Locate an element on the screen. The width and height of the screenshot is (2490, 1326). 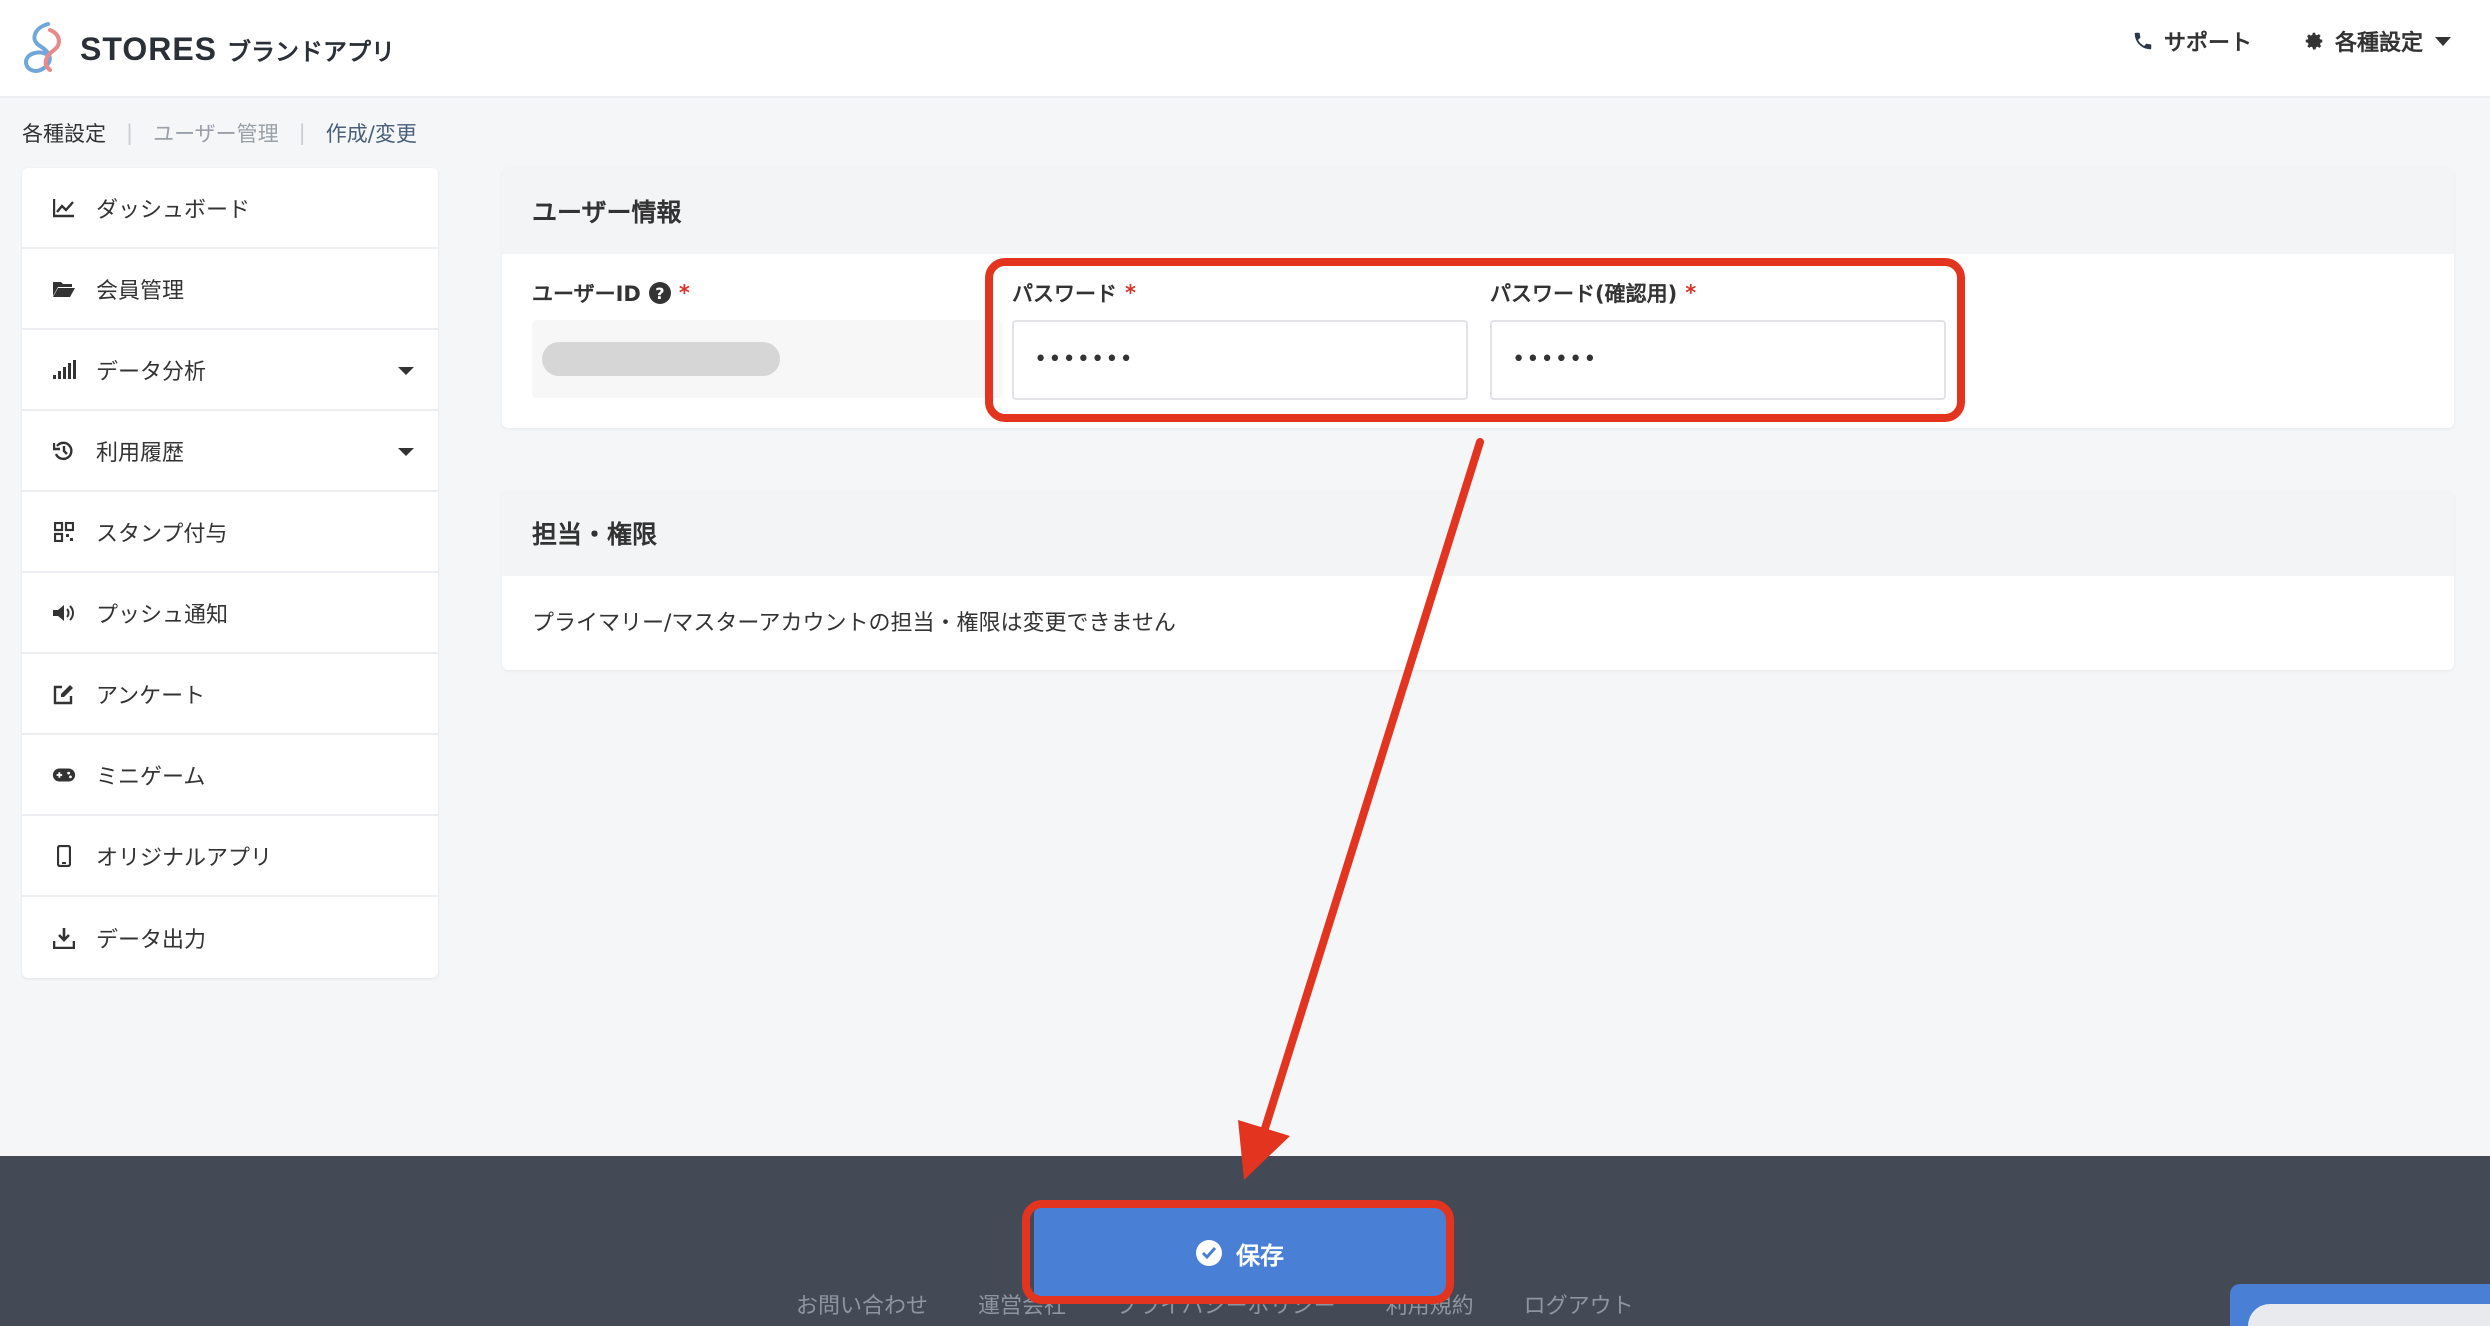
sidebar-item-label: スタンプ付与 is located at coordinates (162, 534).